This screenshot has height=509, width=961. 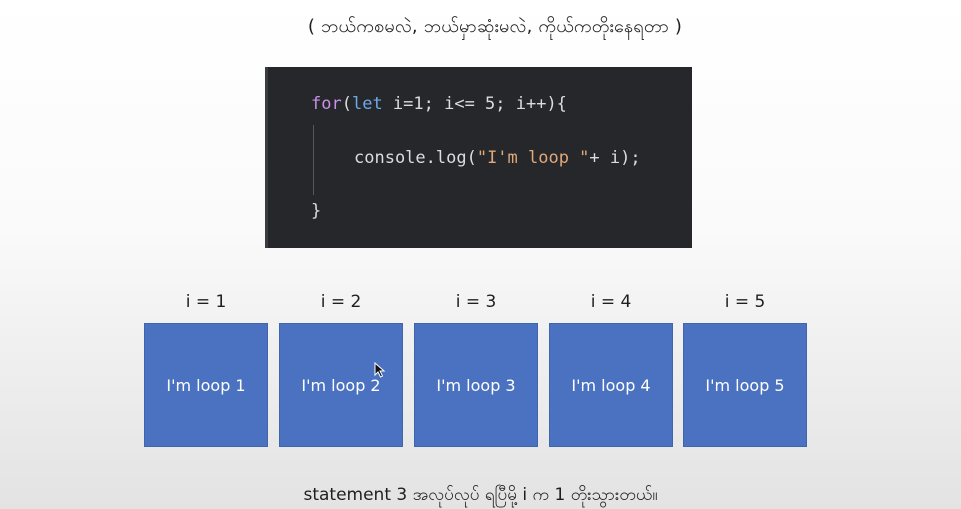 I want to click on console-call: console.log(, so click(x=415, y=158).